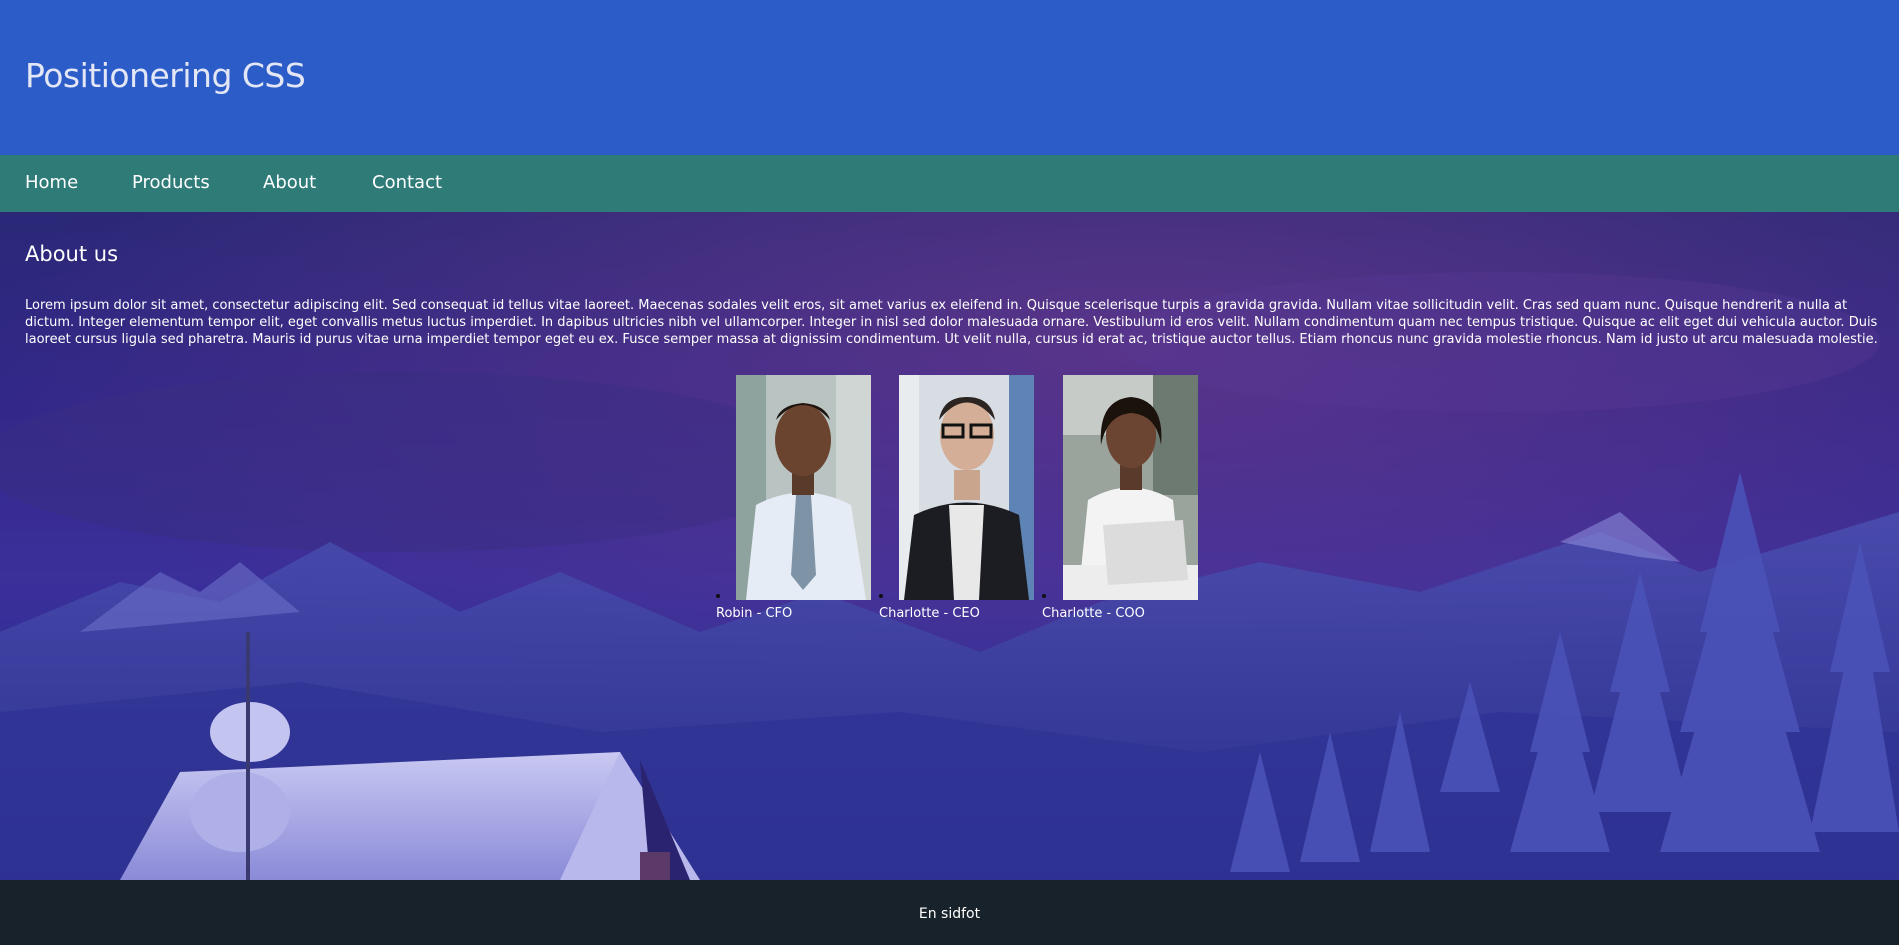  What do you see at coordinates (966, 487) in the screenshot?
I see `charlotte-ceo-photo` at bounding box center [966, 487].